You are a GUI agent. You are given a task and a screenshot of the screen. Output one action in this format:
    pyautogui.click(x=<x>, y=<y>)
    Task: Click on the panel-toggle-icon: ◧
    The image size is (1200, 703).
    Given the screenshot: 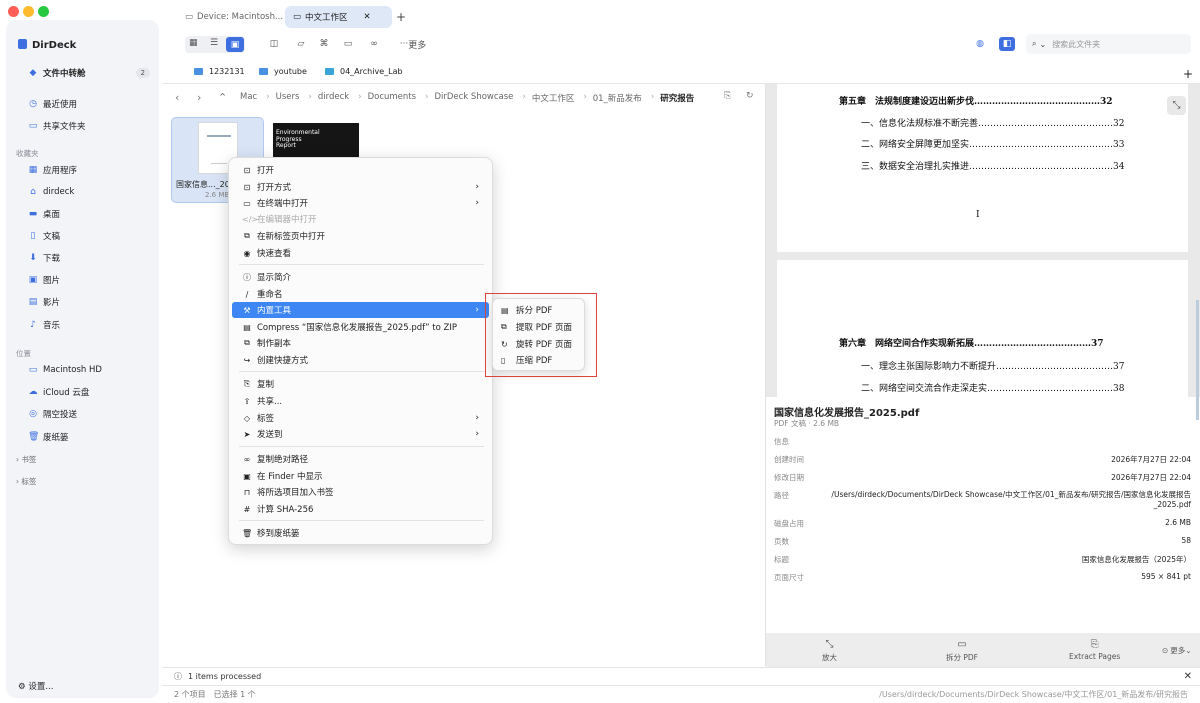 What is the action you would take?
    pyautogui.click(x=1007, y=44)
    